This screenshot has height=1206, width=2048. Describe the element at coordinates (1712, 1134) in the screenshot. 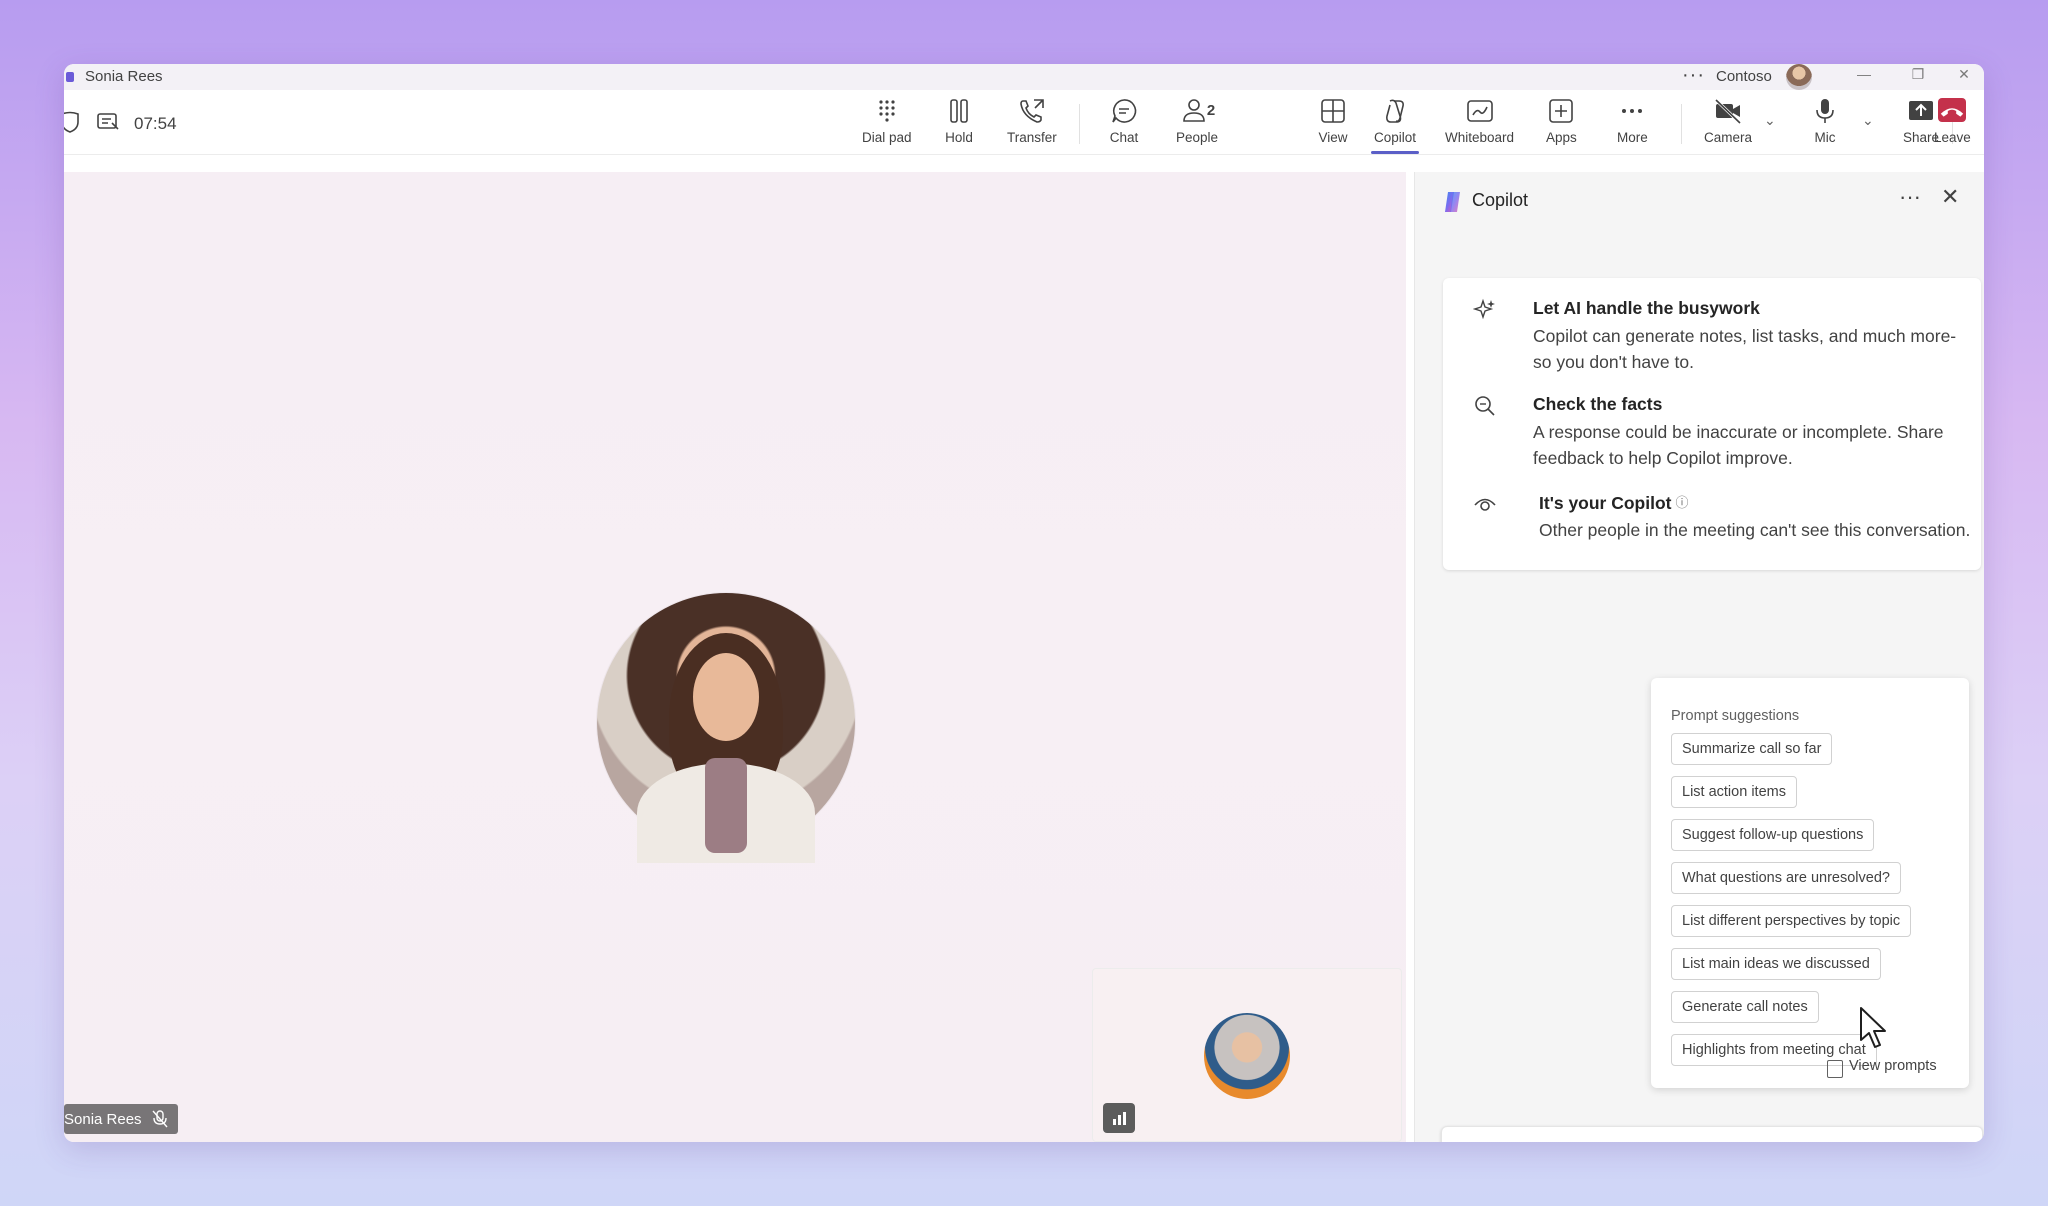

I see `copilot-compose-box` at that location.